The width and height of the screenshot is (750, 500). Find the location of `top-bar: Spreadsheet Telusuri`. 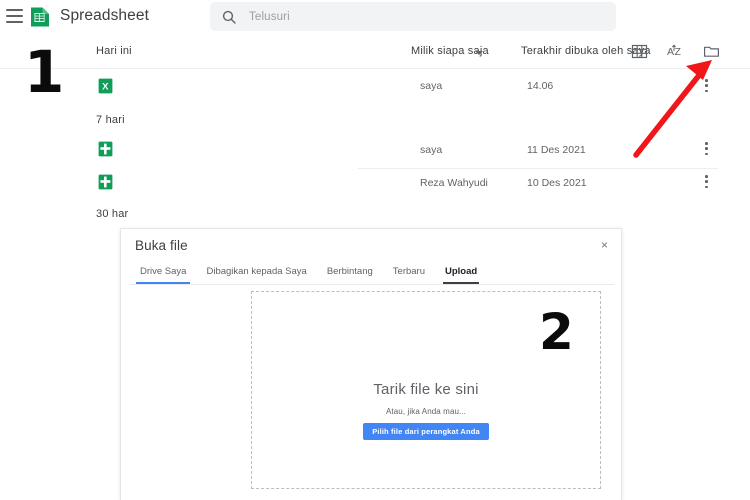

top-bar: Spreadsheet Telusuri is located at coordinates (375, 17).